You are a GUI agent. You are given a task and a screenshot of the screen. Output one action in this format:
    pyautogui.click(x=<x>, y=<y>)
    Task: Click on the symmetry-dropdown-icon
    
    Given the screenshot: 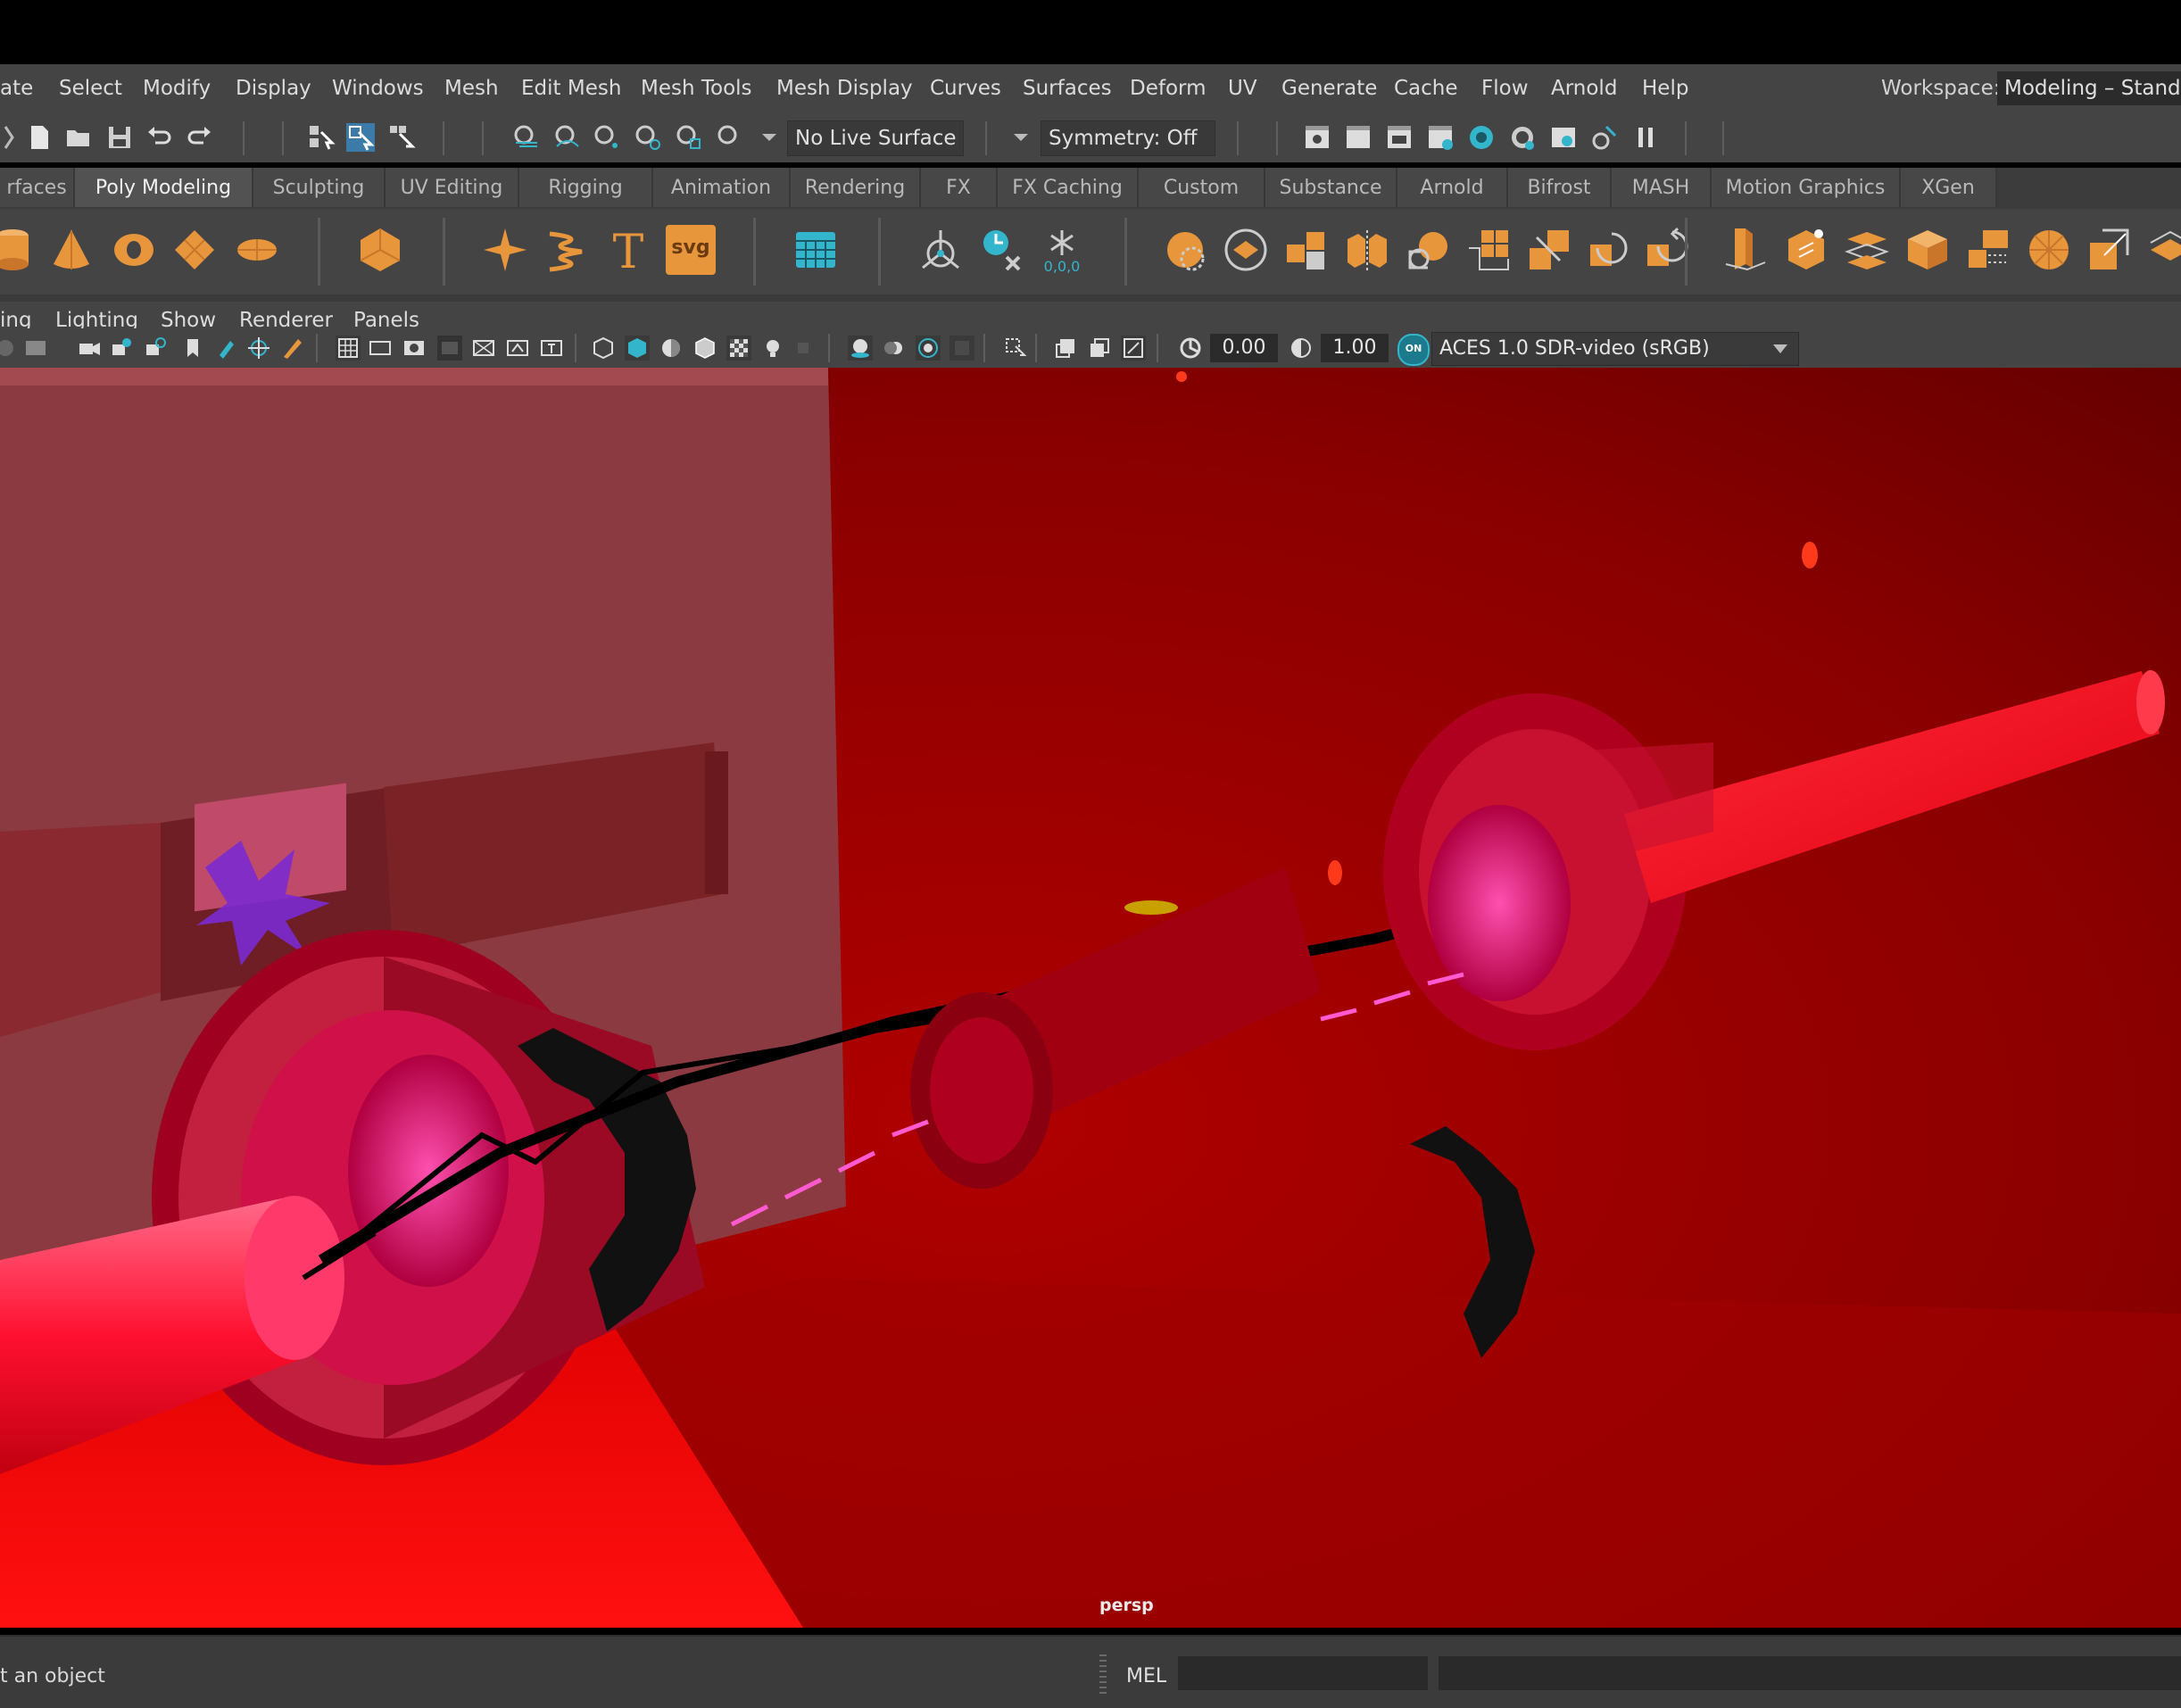 What is the action you would take?
    pyautogui.click(x=1021, y=137)
    